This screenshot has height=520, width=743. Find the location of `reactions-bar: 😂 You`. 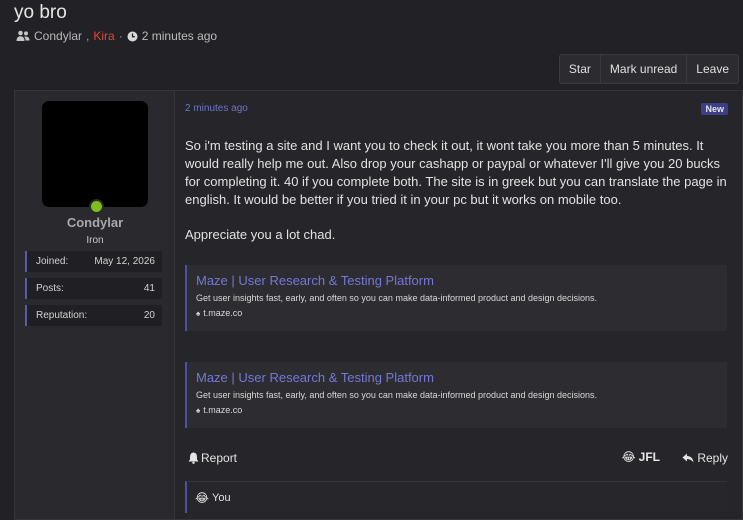

reactions-bar: 😂 You is located at coordinates (456, 497).